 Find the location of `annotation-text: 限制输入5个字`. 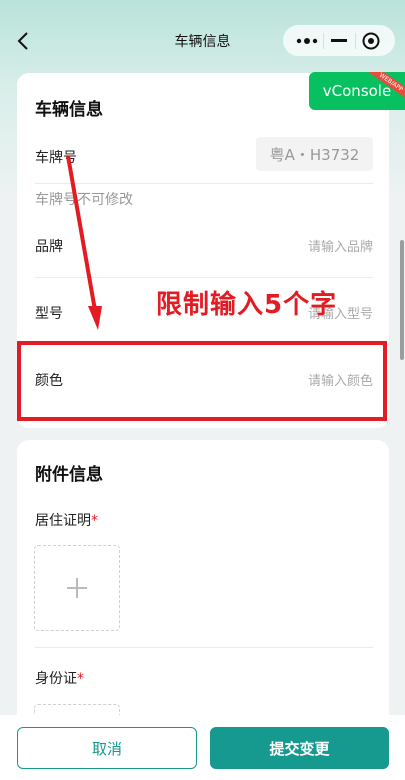

annotation-text: 限制输入5个字 is located at coordinates (247, 305).